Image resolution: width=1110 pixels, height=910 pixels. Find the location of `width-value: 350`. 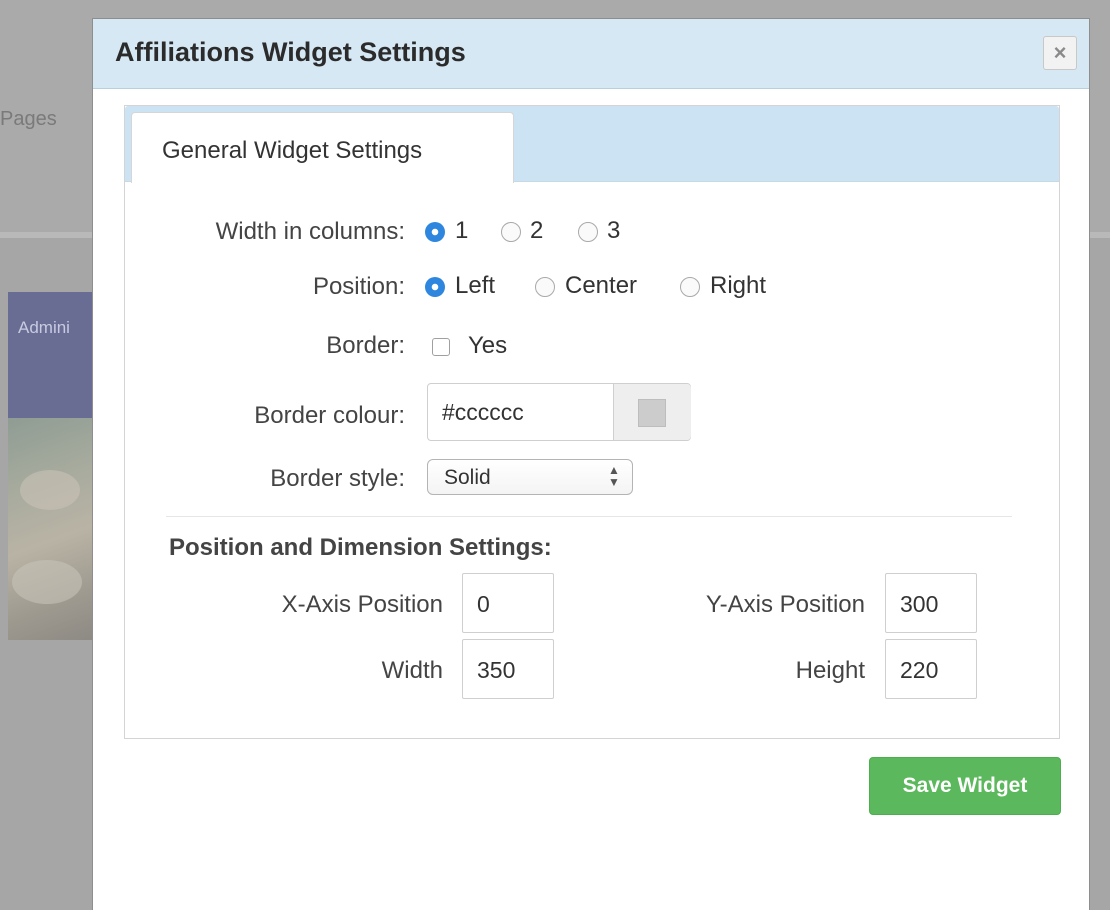

width-value: 350 is located at coordinates (496, 670).